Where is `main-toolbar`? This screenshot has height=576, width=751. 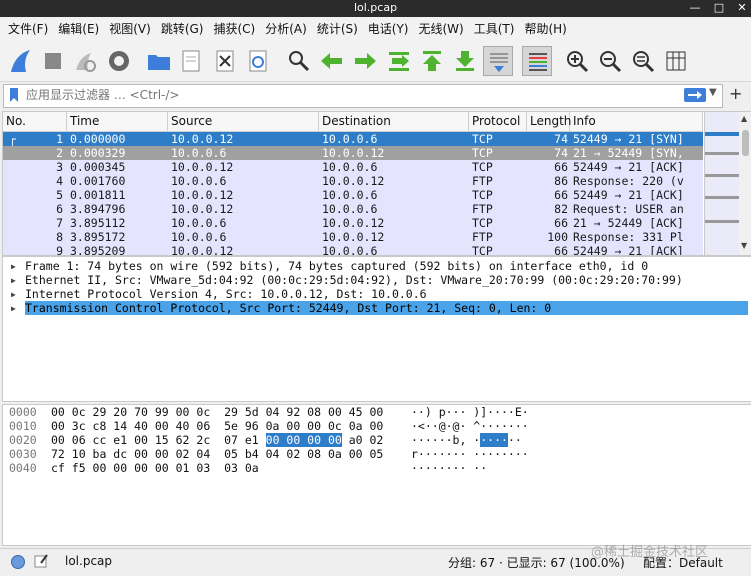 main-toolbar is located at coordinates (375, 61).